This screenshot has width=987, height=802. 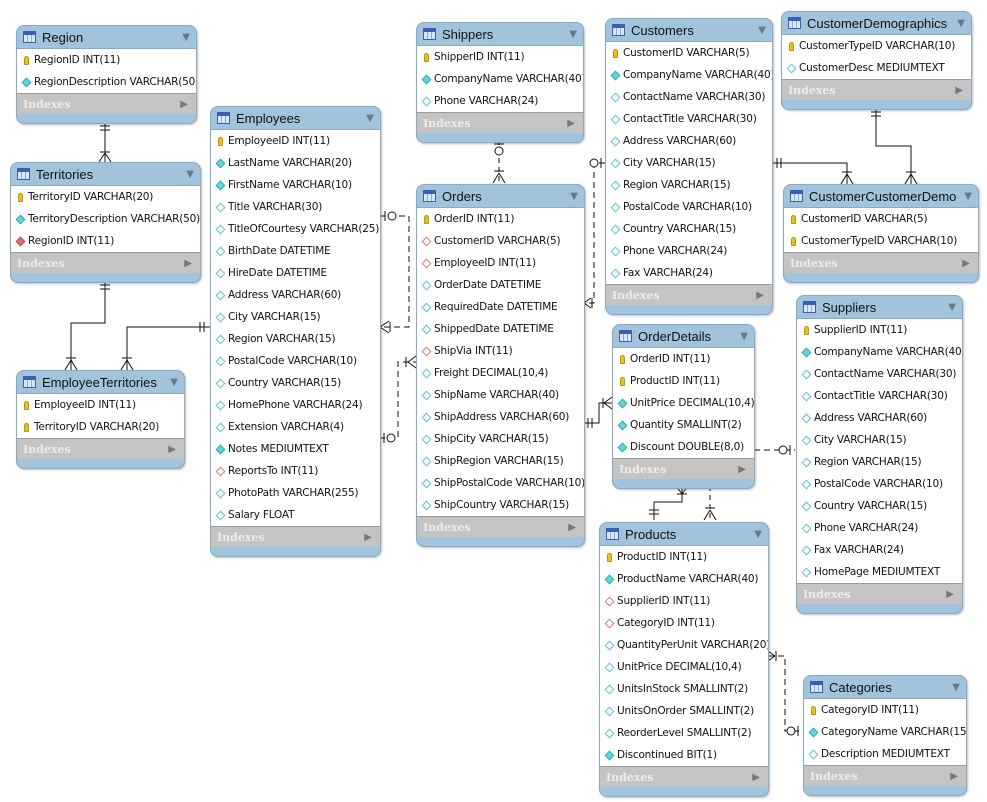 What do you see at coordinates (684, 733) in the screenshot?
I see `column-row: ReorderLevel SMALLINT(2)` at bounding box center [684, 733].